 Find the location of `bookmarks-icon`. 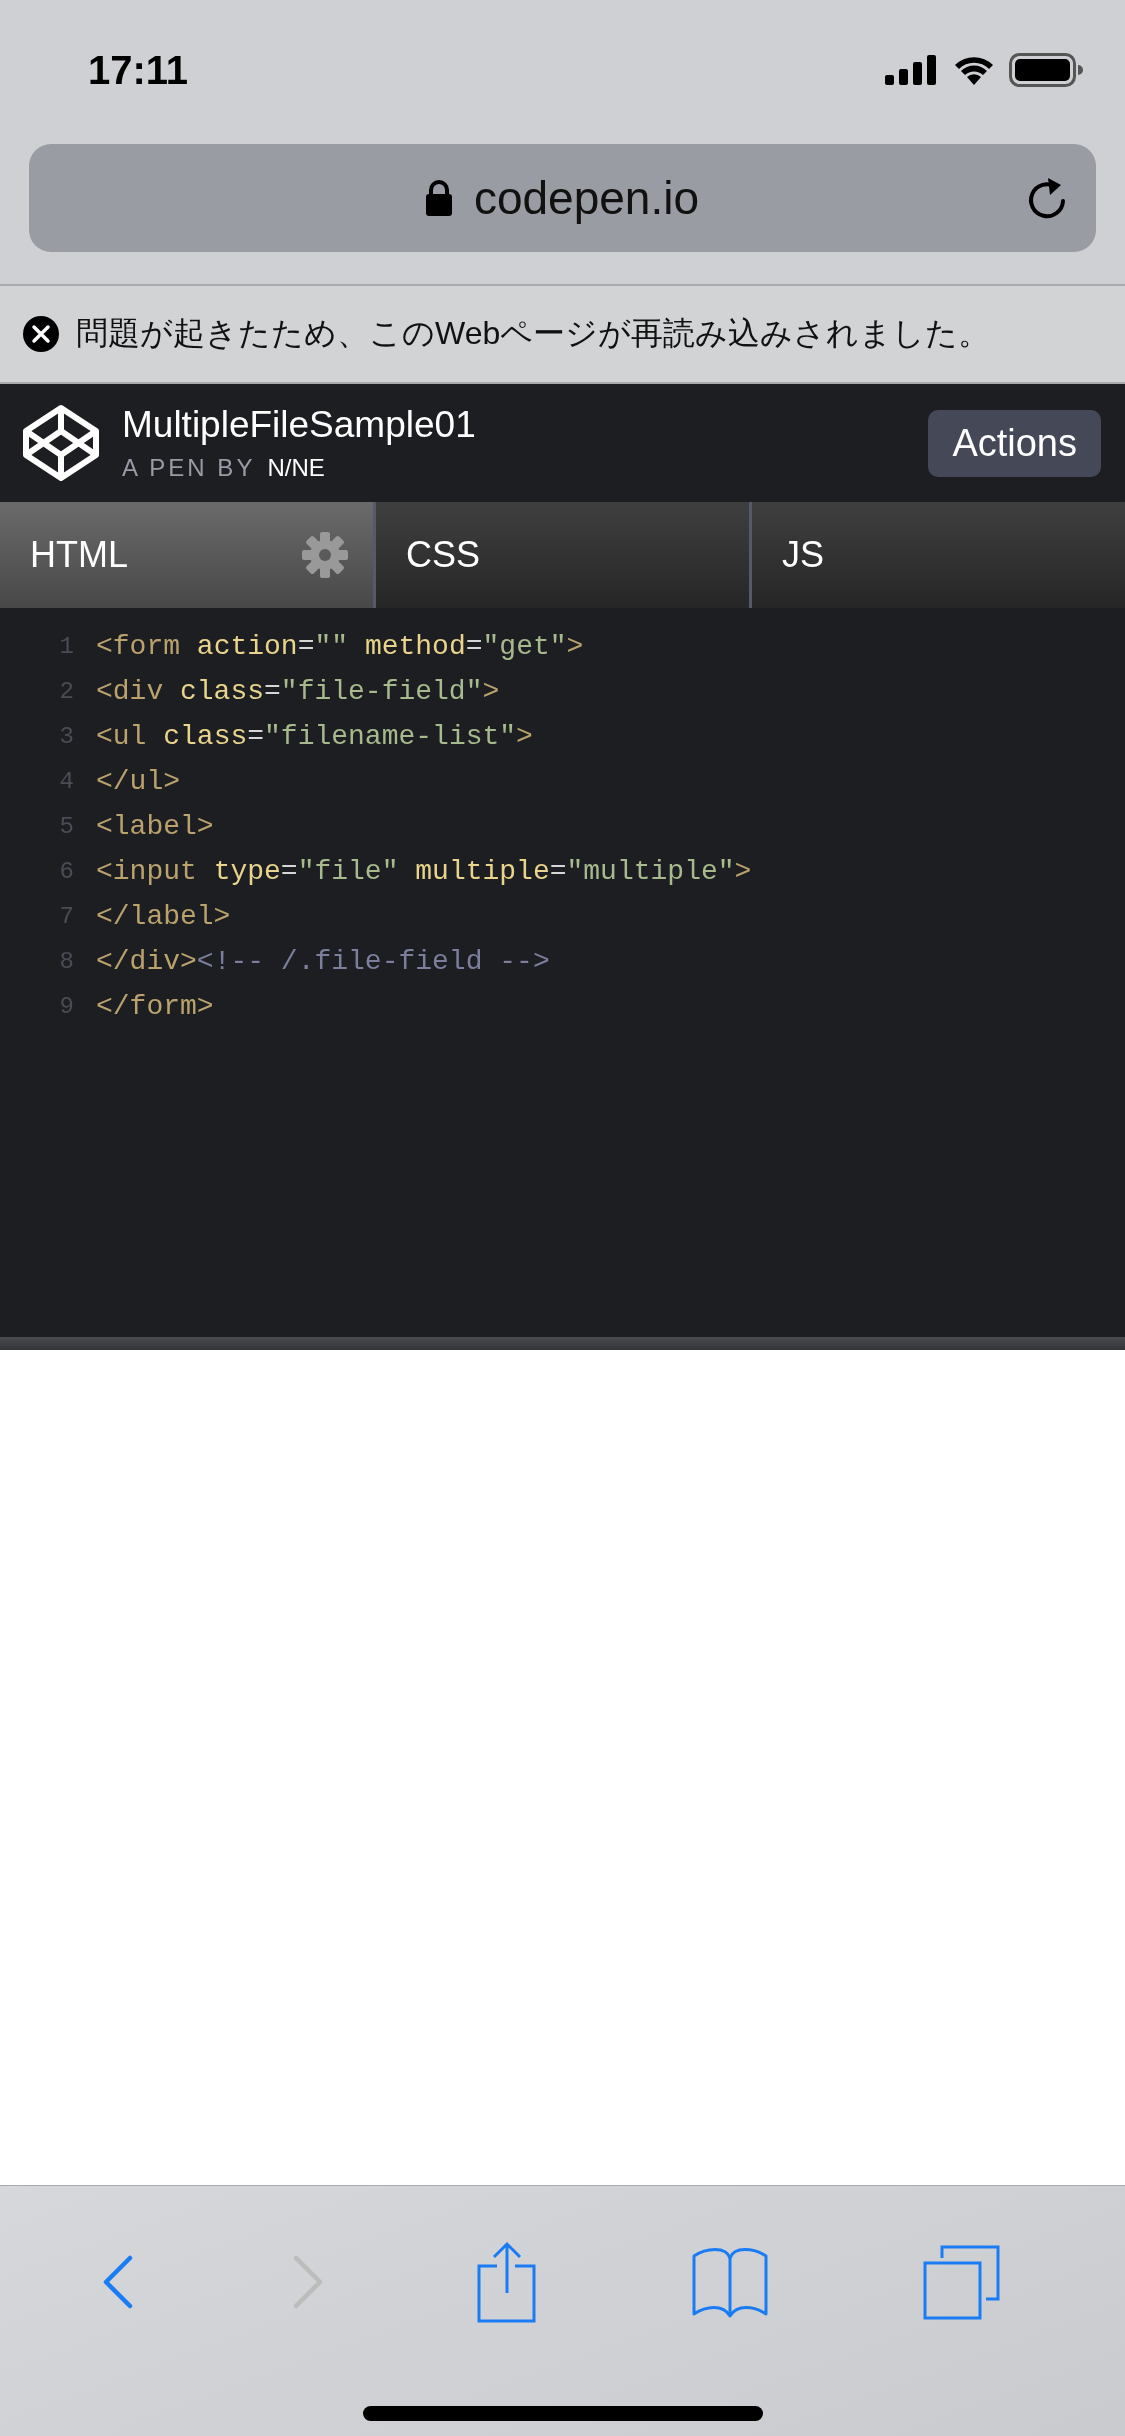

bookmarks-icon is located at coordinates (730, 2282).